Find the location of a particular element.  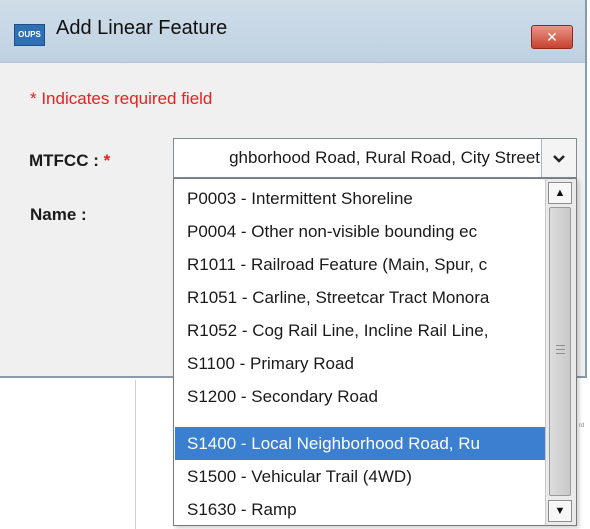

scroll-up-arrow-icon: ▲ is located at coordinates (560, 193).